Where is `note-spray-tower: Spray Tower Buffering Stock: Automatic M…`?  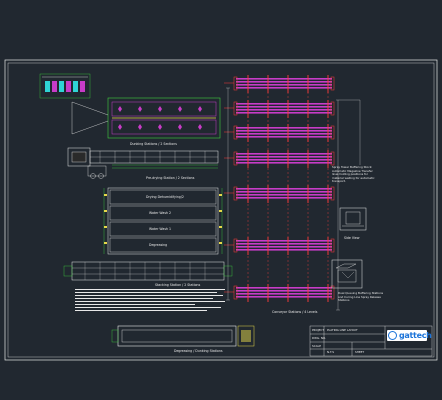
note-spray-tower: Spray Tower Buffering Stock: Automatic M… is located at coordinates (353, 174).